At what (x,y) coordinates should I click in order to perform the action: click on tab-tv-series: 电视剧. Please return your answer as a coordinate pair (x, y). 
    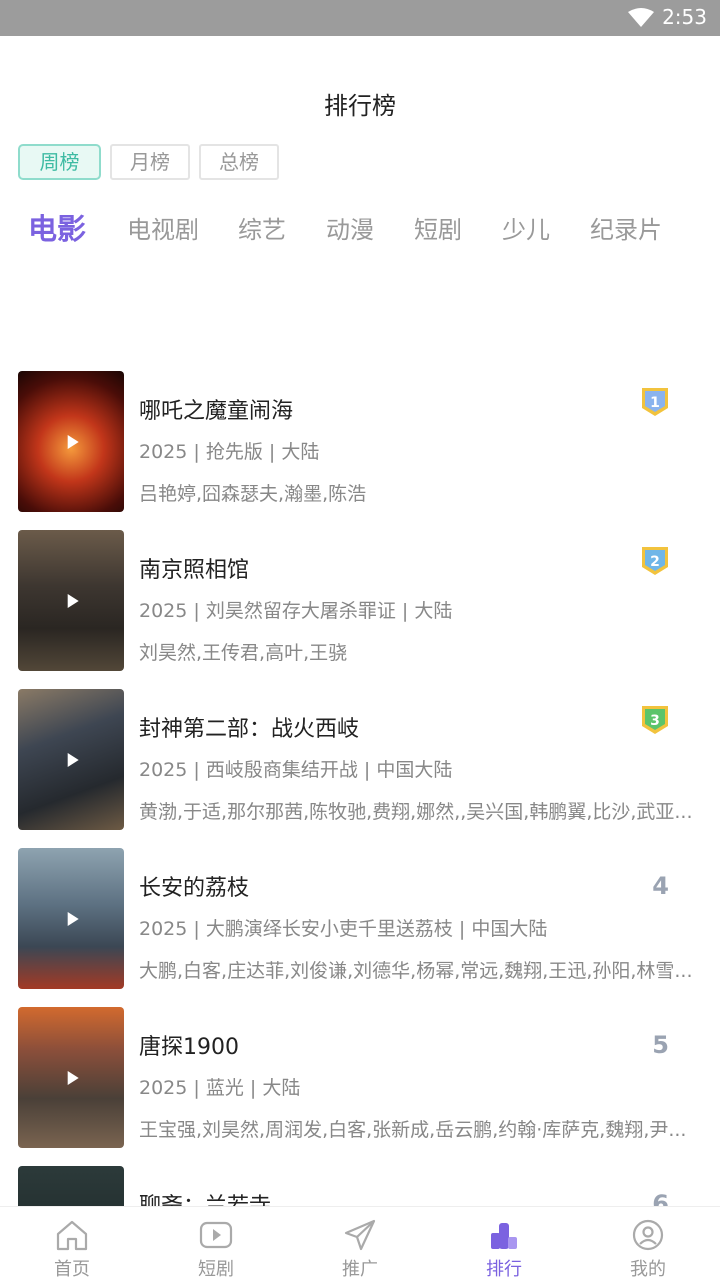
    Looking at the image, I should click on (163, 227).